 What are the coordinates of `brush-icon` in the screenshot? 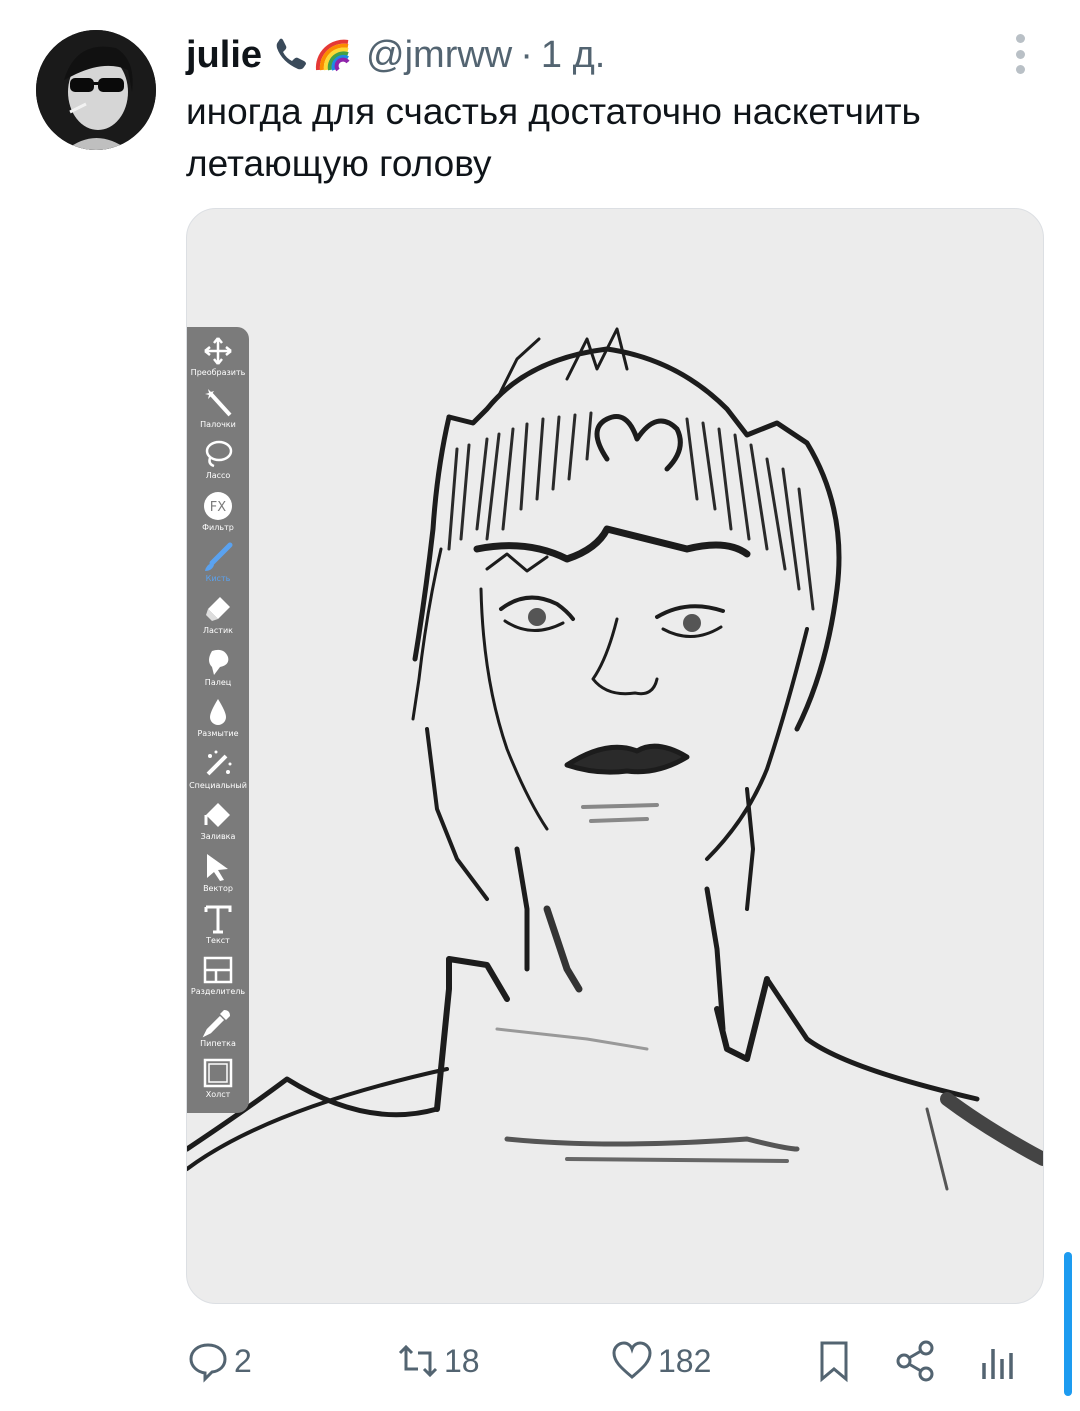 It's located at (219, 557).